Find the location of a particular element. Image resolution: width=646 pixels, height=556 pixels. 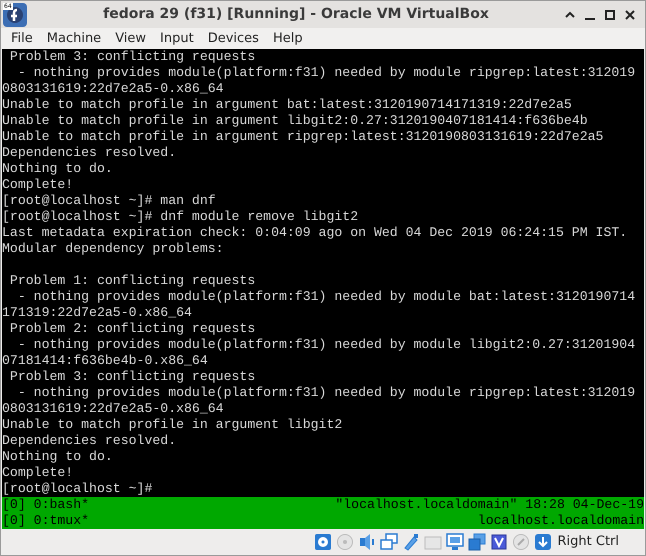

menu-item: File is located at coordinates (22, 38).